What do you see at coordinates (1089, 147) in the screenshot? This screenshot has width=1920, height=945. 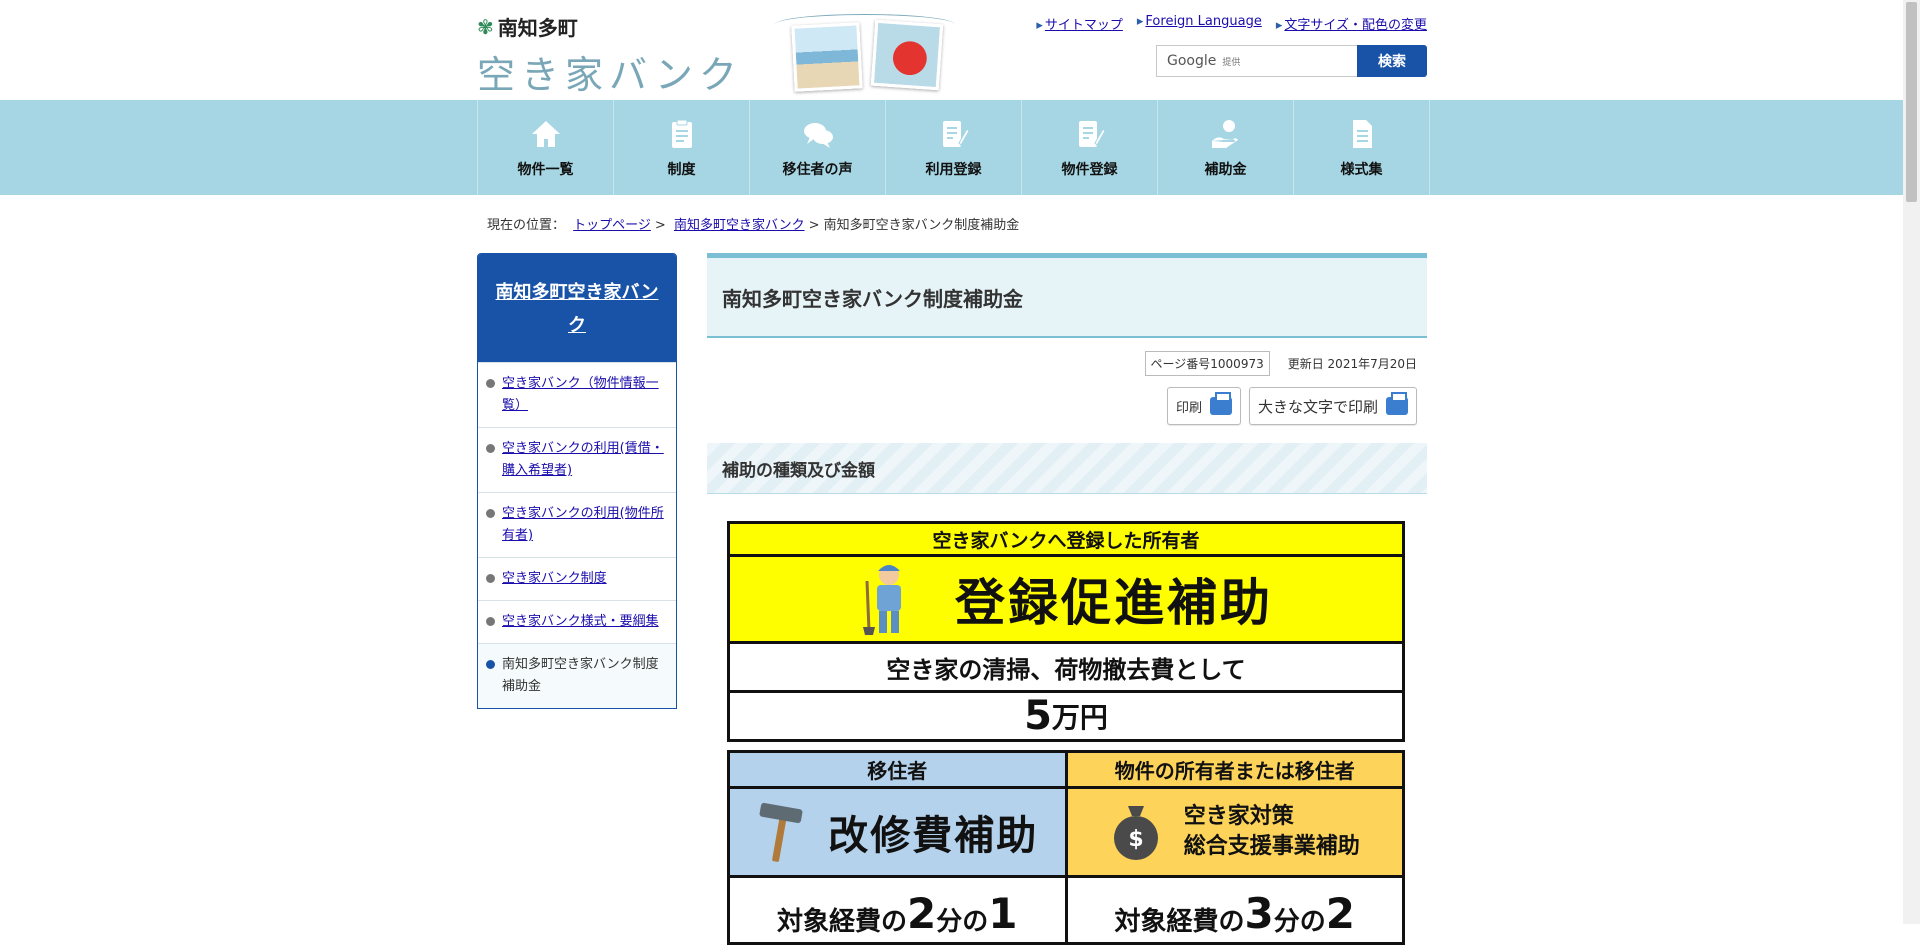 I see `nav-item-property-registration: 物件登録` at bounding box center [1089, 147].